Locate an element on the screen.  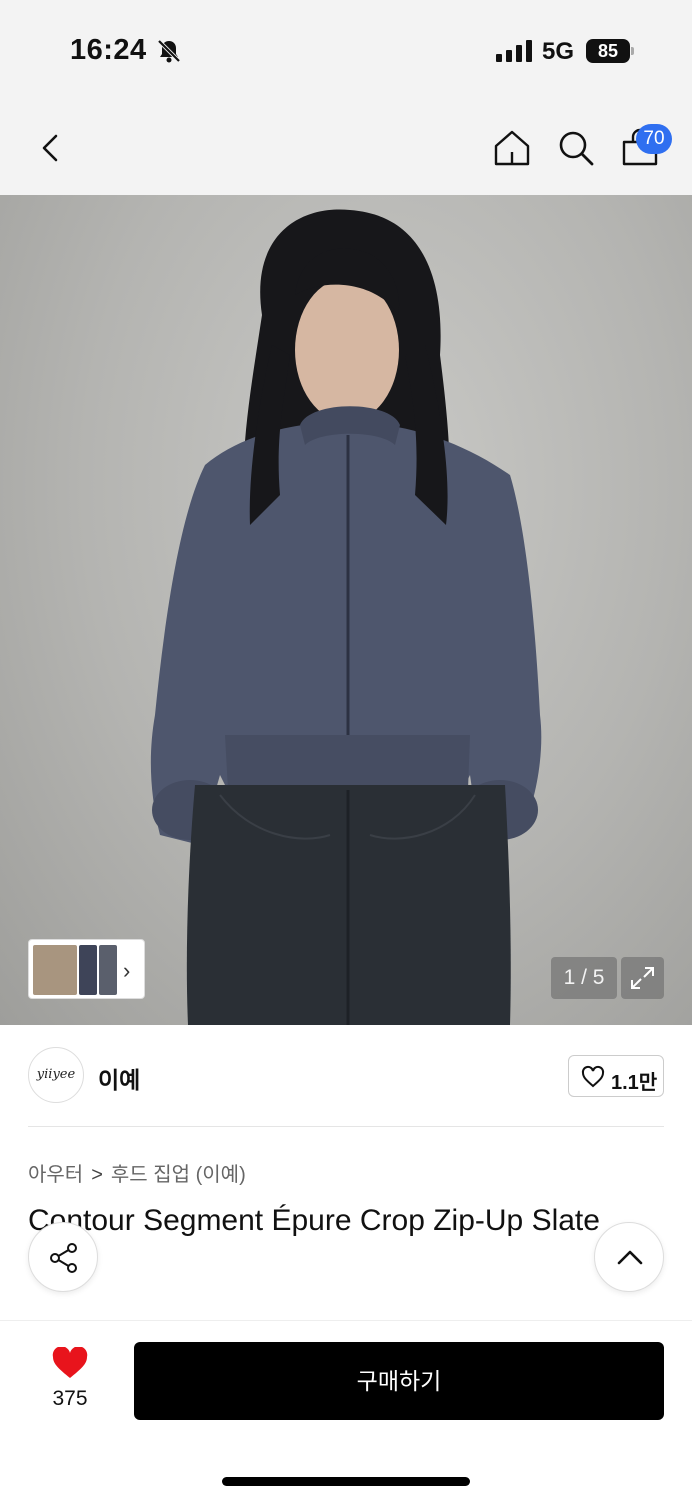
thumbnail-strip: › is located at coordinates (86, 969).